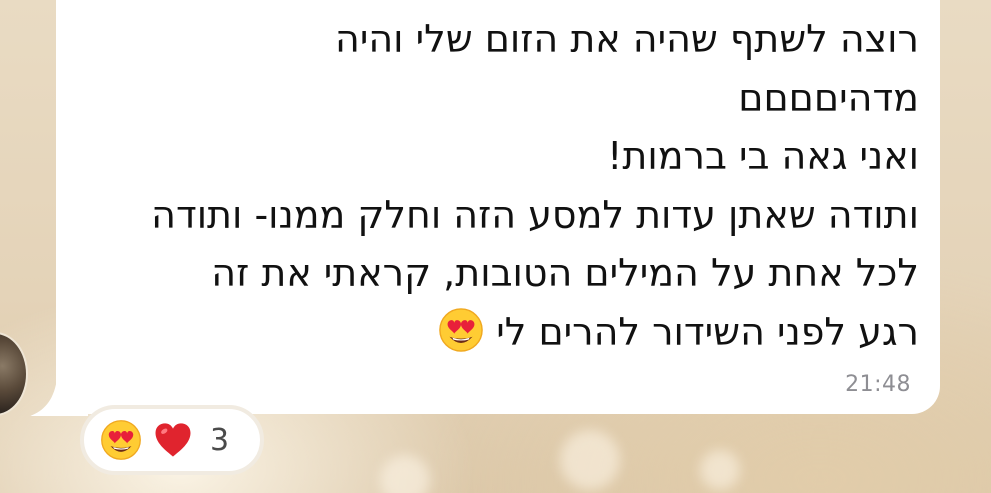  Describe the element at coordinates (220, 440) in the screenshot. I see `reaction-count: 3` at that location.